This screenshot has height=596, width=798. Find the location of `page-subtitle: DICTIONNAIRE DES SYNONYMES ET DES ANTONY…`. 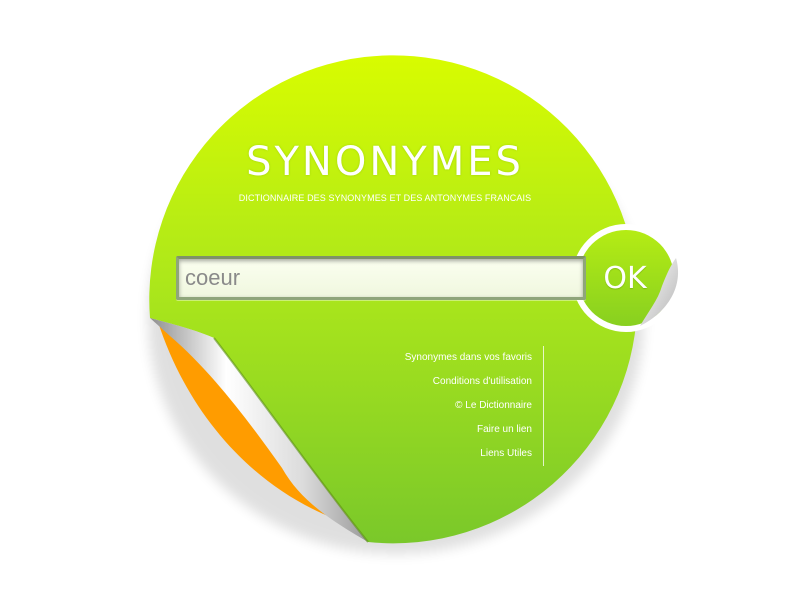

page-subtitle: DICTIONNAIRE DES SYNONYMES ET DES ANTONY… is located at coordinates (385, 198).